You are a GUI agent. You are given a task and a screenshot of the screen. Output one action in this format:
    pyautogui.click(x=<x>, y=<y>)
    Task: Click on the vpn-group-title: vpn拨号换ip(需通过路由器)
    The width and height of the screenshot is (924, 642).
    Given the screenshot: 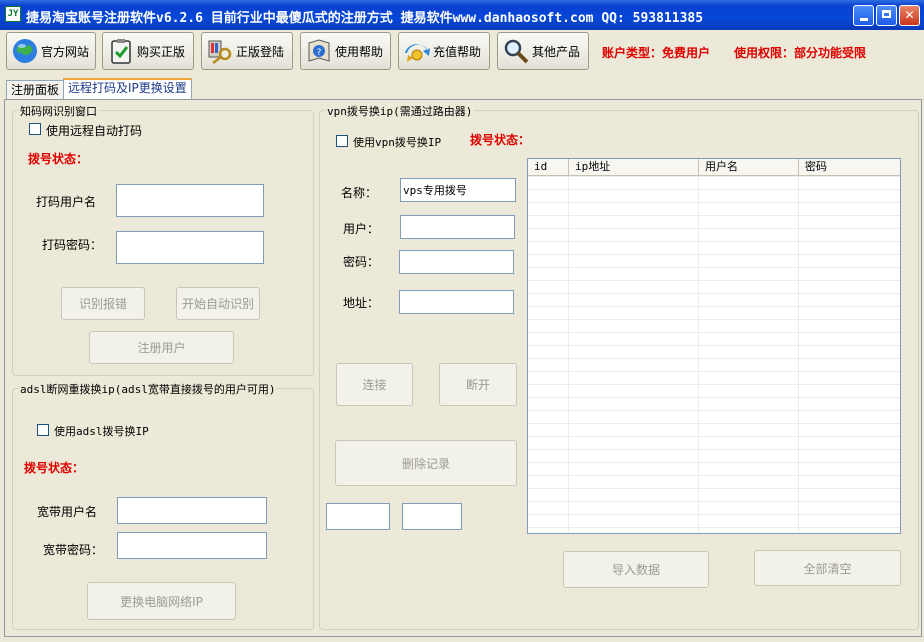 What is the action you would take?
    pyautogui.click(x=400, y=111)
    